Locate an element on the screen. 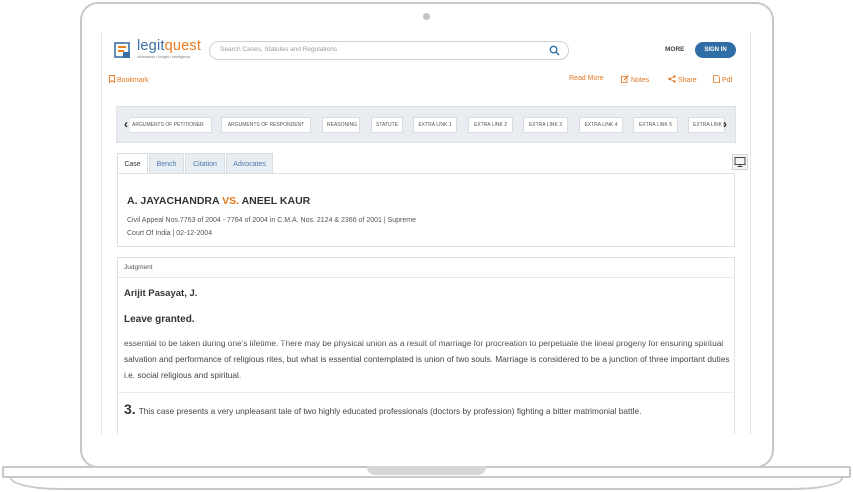 The image size is (853, 492). logo-icon is located at coordinates (122, 50).